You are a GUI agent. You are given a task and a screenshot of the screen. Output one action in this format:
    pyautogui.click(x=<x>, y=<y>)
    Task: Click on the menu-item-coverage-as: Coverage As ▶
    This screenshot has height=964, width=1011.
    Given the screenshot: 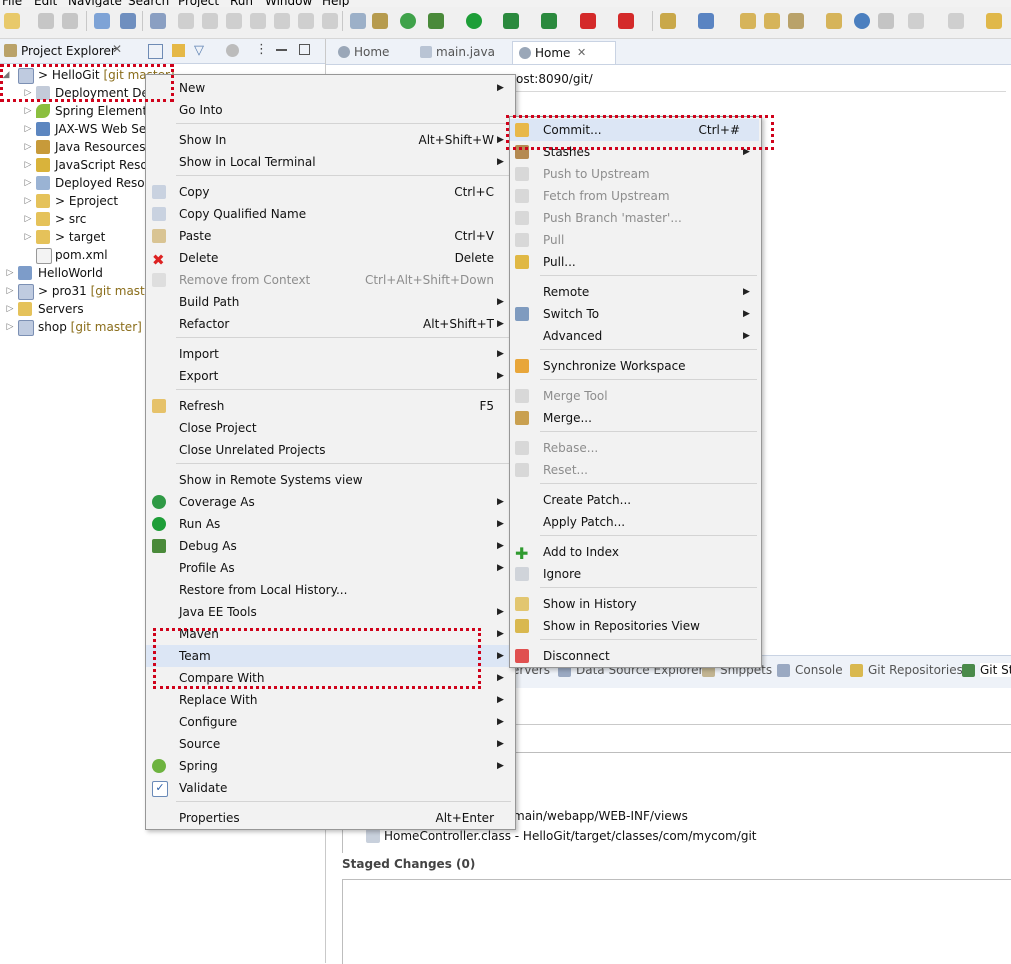 What is the action you would take?
    pyautogui.click(x=329, y=502)
    